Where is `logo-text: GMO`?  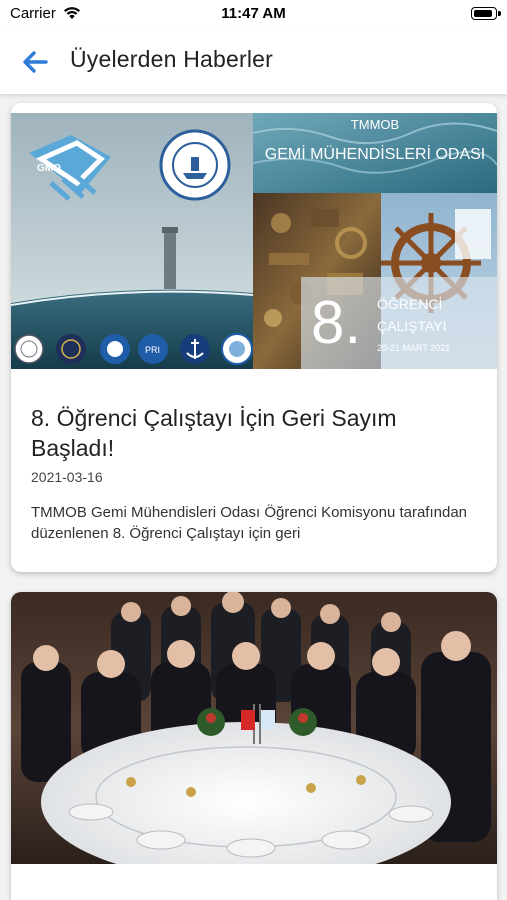 logo-text: GMO is located at coordinates (49, 168).